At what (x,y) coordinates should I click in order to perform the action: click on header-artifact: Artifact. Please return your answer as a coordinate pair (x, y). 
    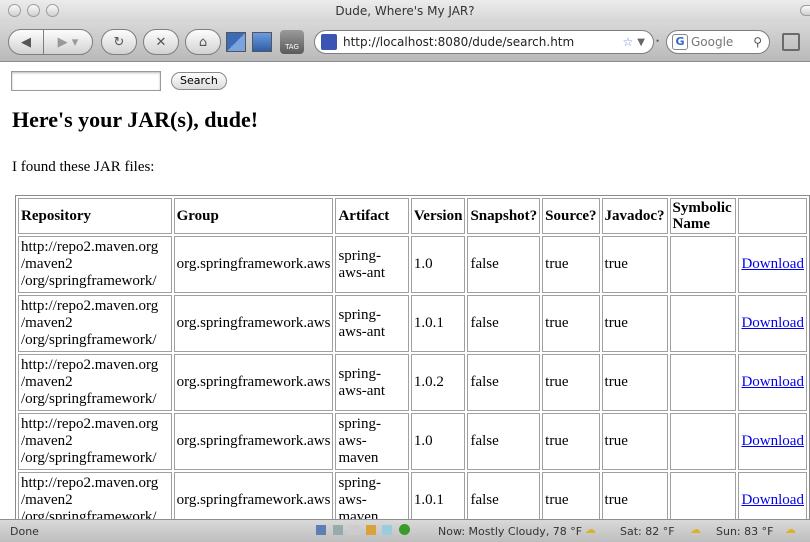
    Looking at the image, I should click on (372, 216).